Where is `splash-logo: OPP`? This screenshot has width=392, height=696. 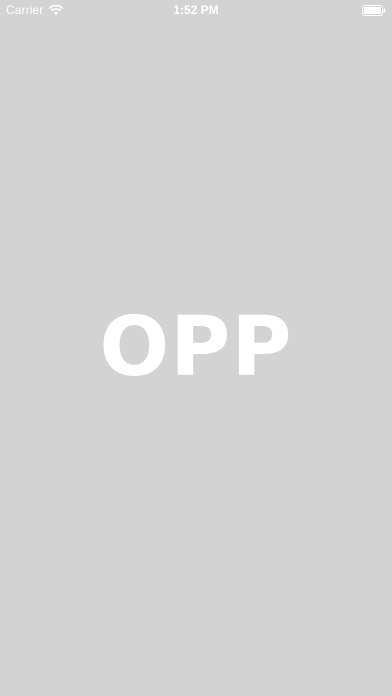
splash-logo: OPP is located at coordinates (196, 347).